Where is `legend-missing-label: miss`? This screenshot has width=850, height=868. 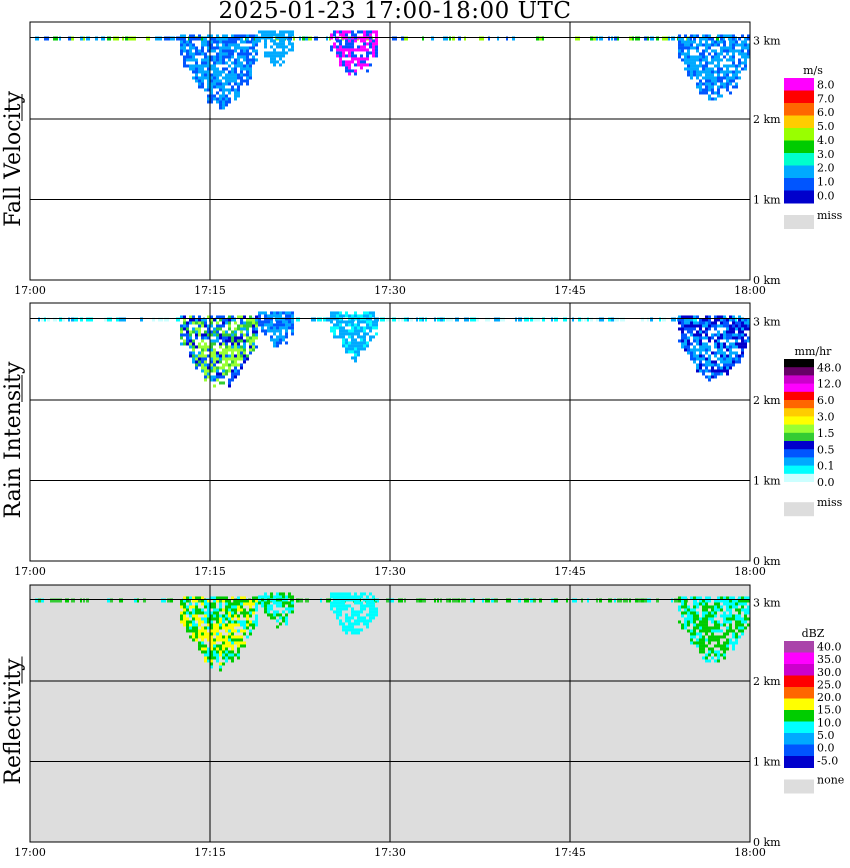 legend-missing-label: miss is located at coordinates (830, 502).